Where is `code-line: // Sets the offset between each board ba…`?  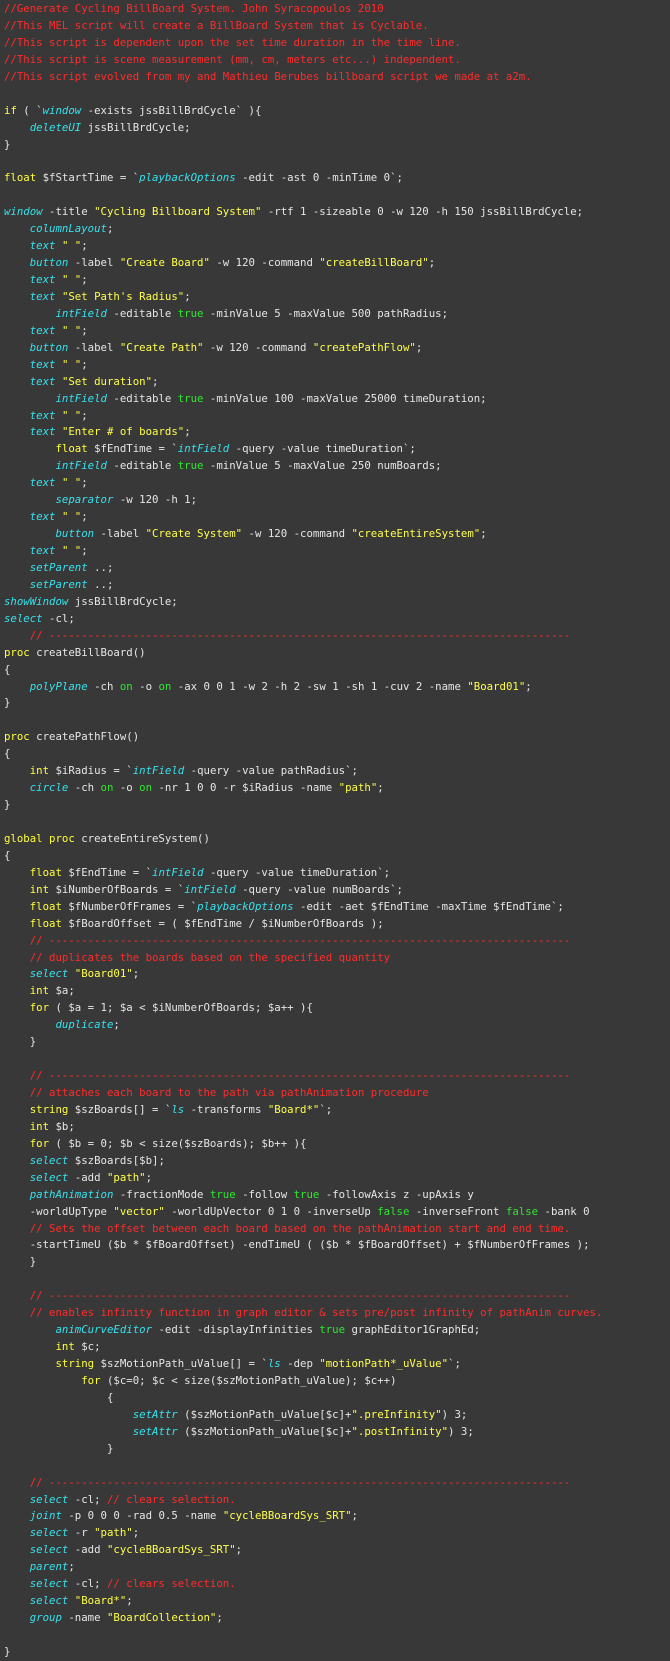
code-line: // Sets the offset between each board ba… is located at coordinates (335, 1229).